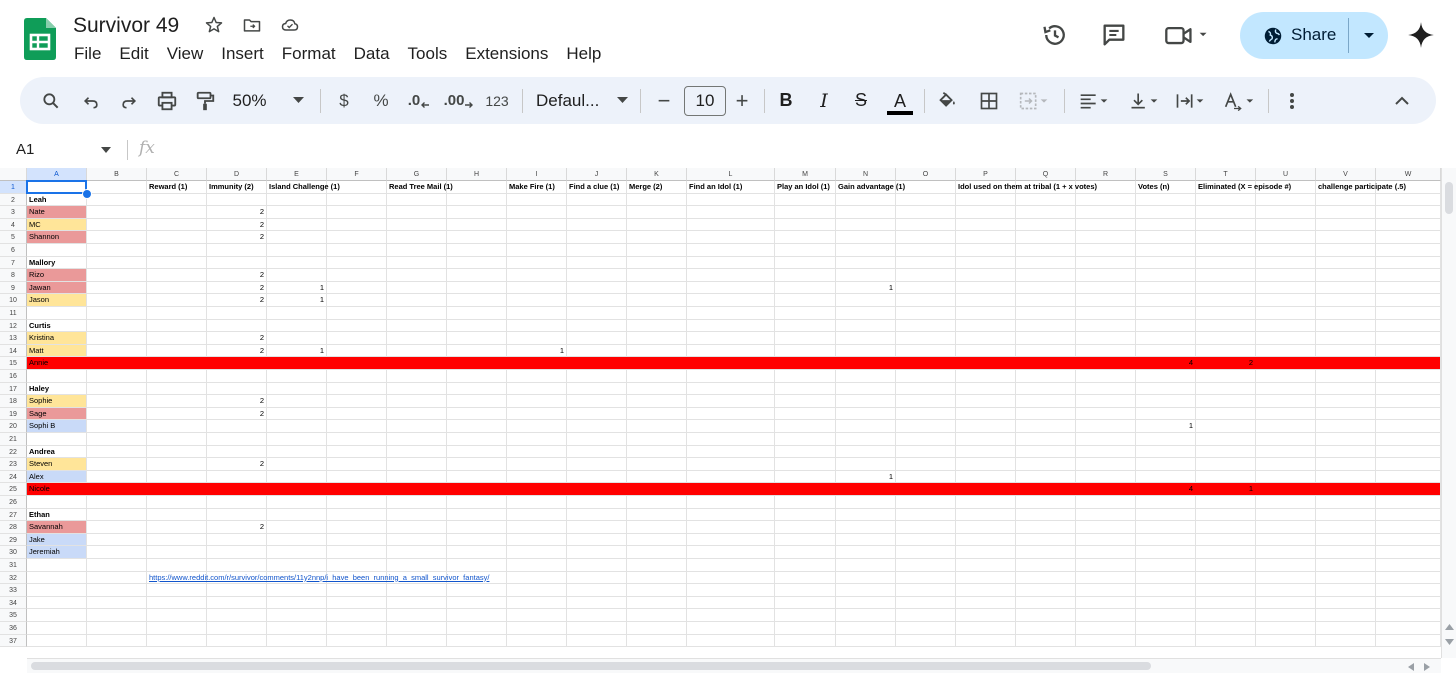  What do you see at coordinates (13, 641) in the screenshot?
I see `row-header-37: 37` at bounding box center [13, 641].